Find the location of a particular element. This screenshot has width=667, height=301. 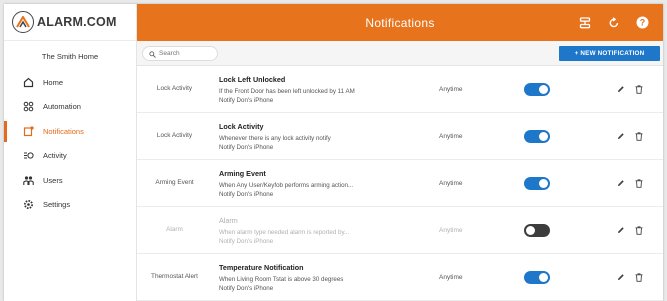

users-icon is located at coordinates (28, 180).